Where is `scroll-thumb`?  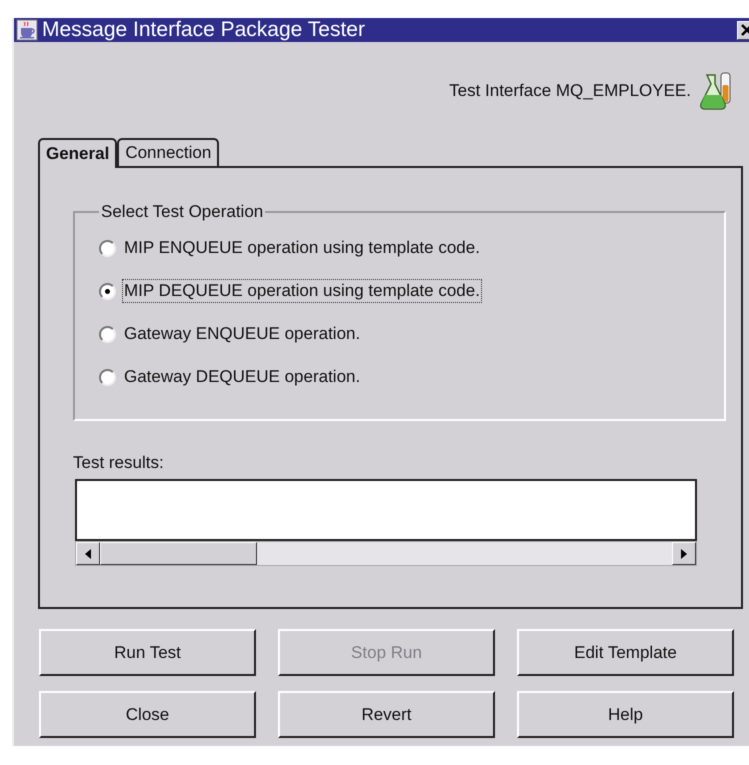
scroll-thumb is located at coordinates (178, 553).